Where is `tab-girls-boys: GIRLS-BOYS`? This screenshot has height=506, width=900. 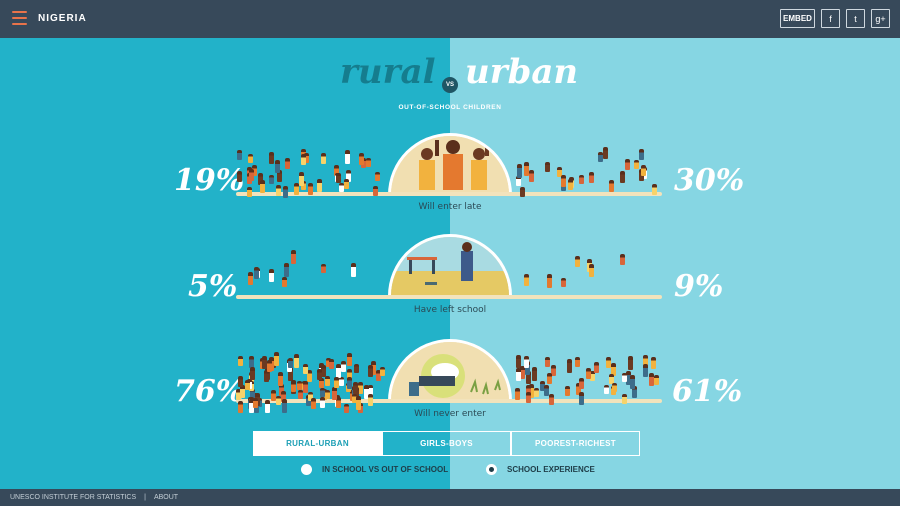
tab-girls-boys: GIRLS-BOYS is located at coordinates (446, 443).